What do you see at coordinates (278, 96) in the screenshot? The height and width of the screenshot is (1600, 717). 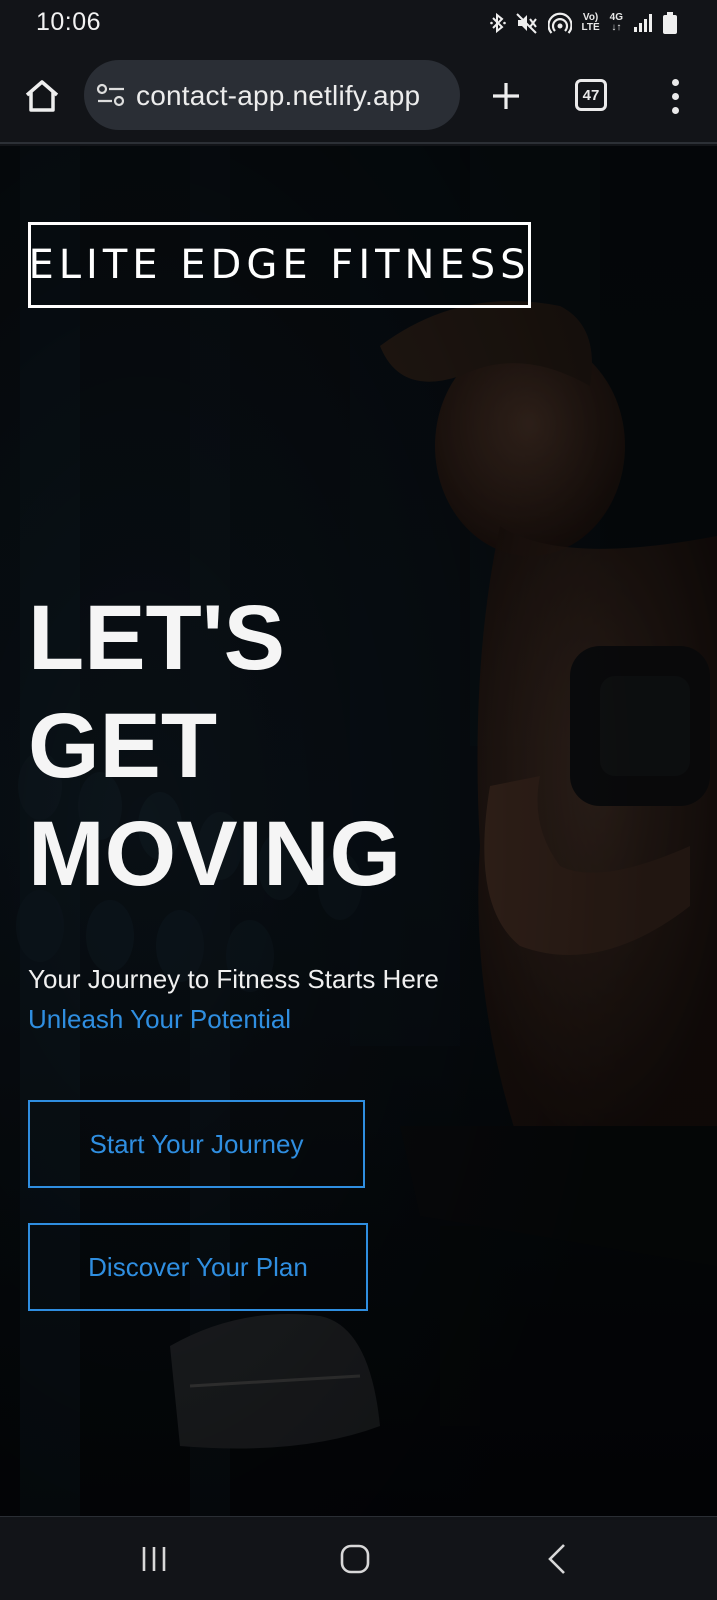 I see `url-text: contact-app.netlify.app` at bounding box center [278, 96].